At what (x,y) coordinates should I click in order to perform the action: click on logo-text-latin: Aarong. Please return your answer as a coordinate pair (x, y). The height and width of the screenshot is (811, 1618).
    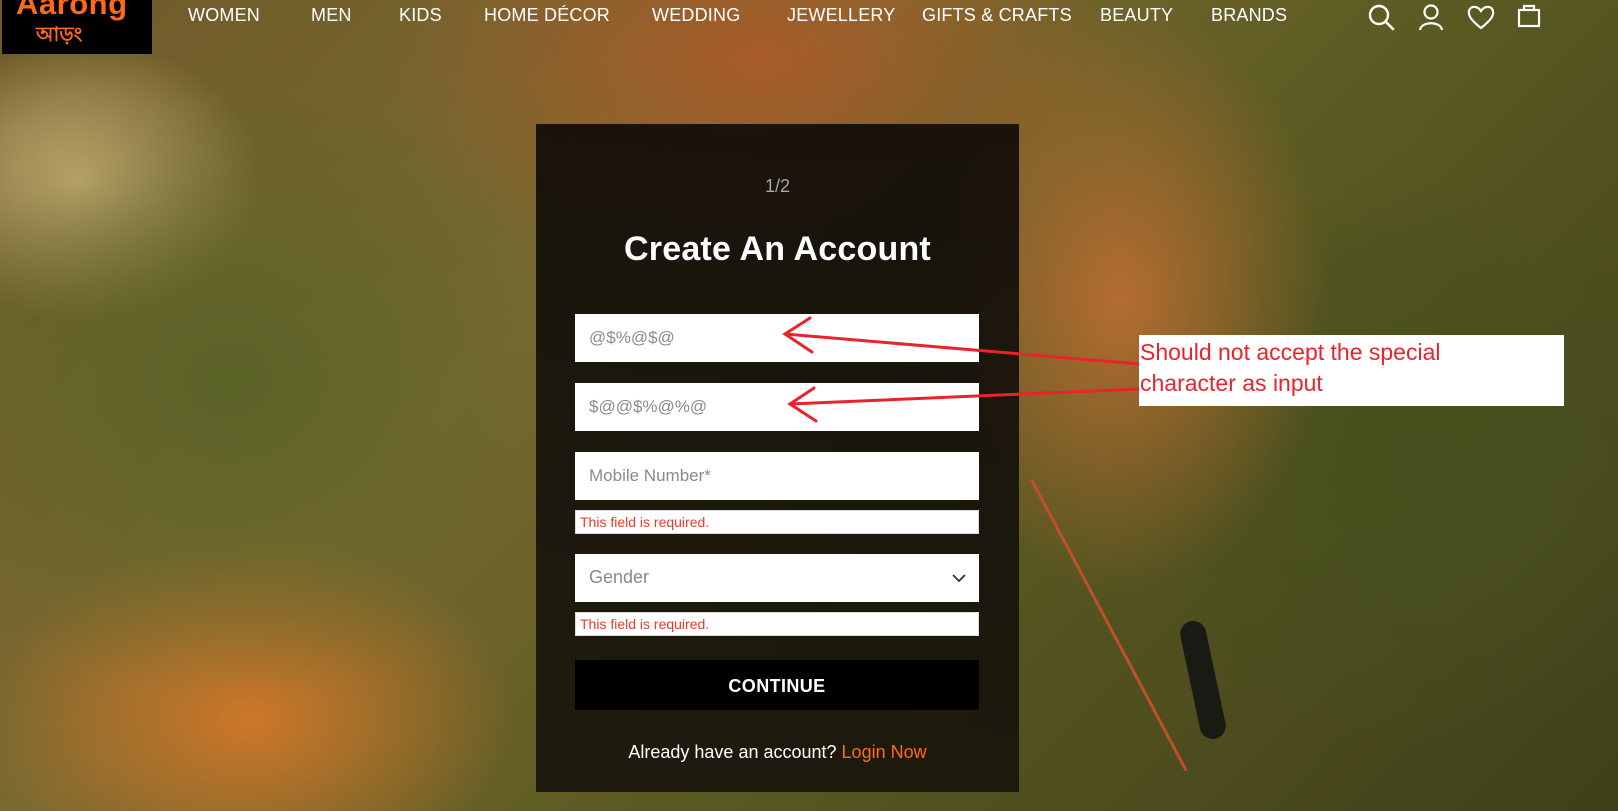
    Looking at the image, I should click on (72, 10).